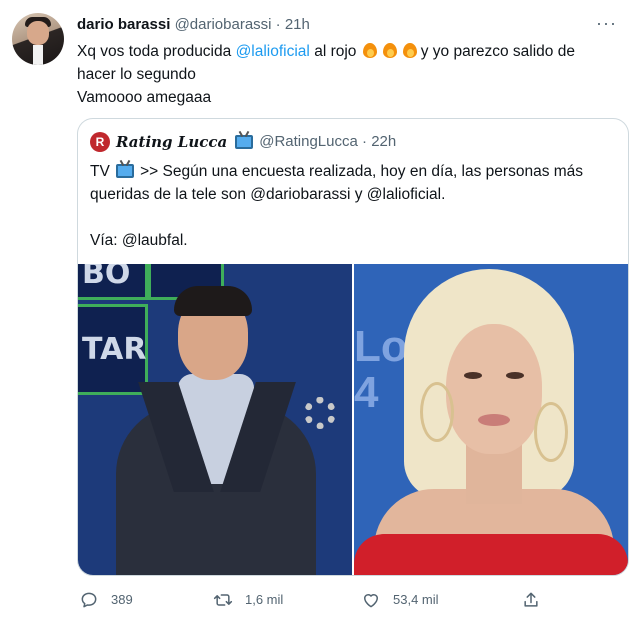 Image resolution: width=637 pixels, height=622 pixels. What do you see at coordinates (144, 97) in the screenshot?
I see `tweet-text-line2: Vamoooo amegaaa` at bounding box center [144, 97].